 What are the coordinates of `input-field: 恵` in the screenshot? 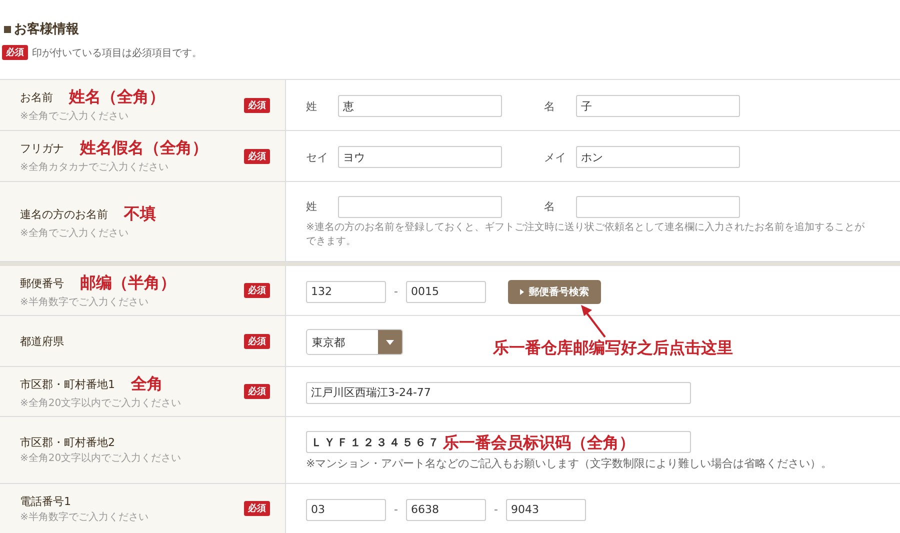 It's located at (420, 106).